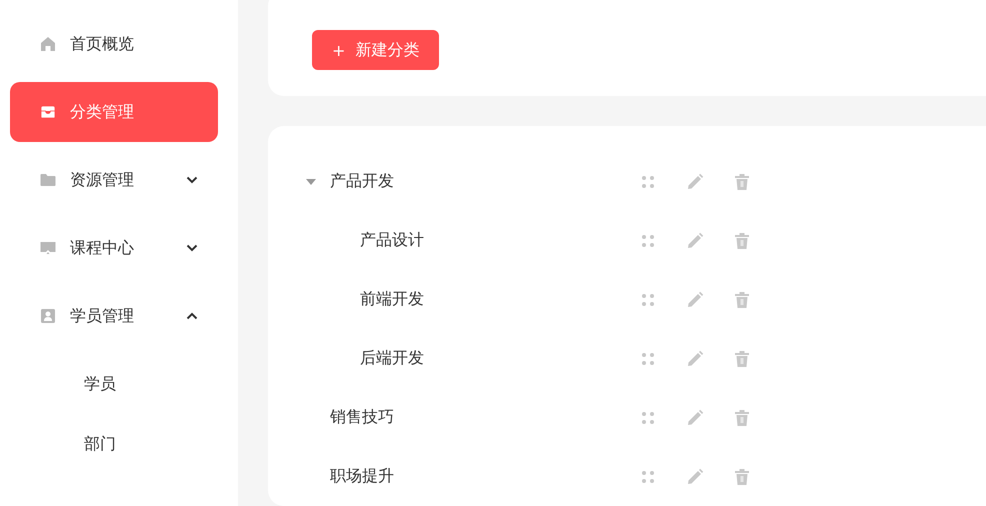 This screenshot has height=506, width=986. Describe the element at coordinates (102, 112) in the screenshot. I see `nav-label: 分类管理` at that location.